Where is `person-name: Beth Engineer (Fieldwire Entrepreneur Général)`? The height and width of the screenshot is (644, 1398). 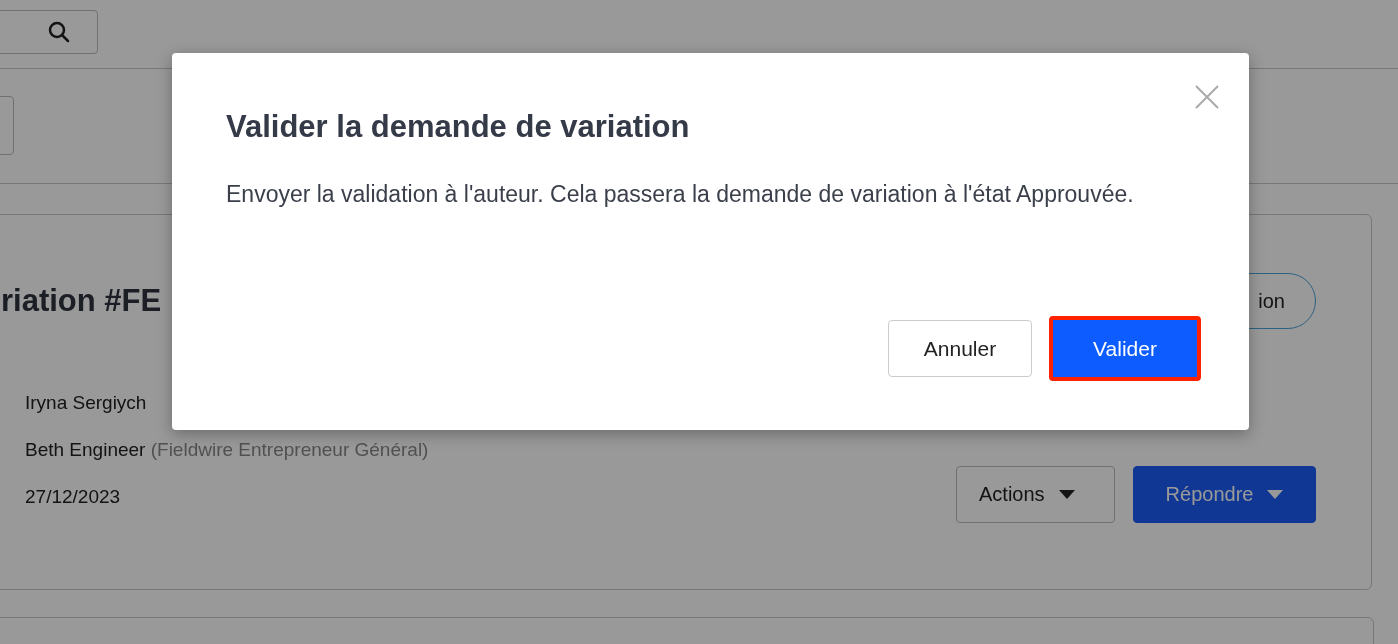
person-name: Beth Engineer (Fieldwire Entrepreneur Général) is located at coordinates (227, 450).